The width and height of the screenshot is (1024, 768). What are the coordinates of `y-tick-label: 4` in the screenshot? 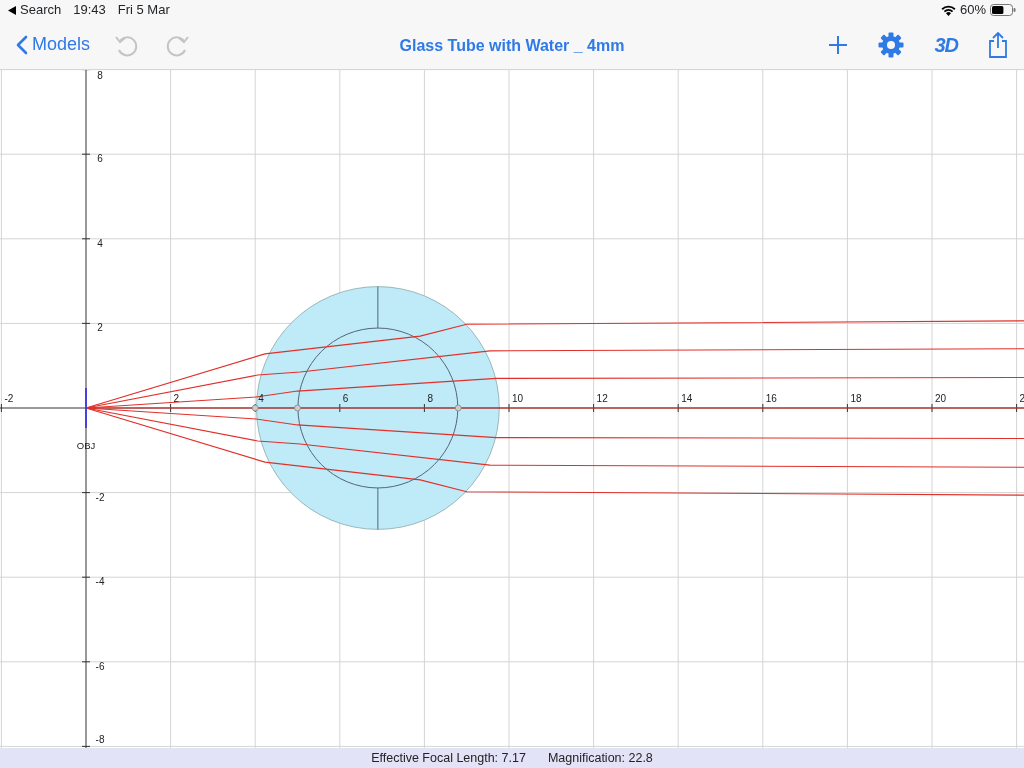 It's located at (100, 243).